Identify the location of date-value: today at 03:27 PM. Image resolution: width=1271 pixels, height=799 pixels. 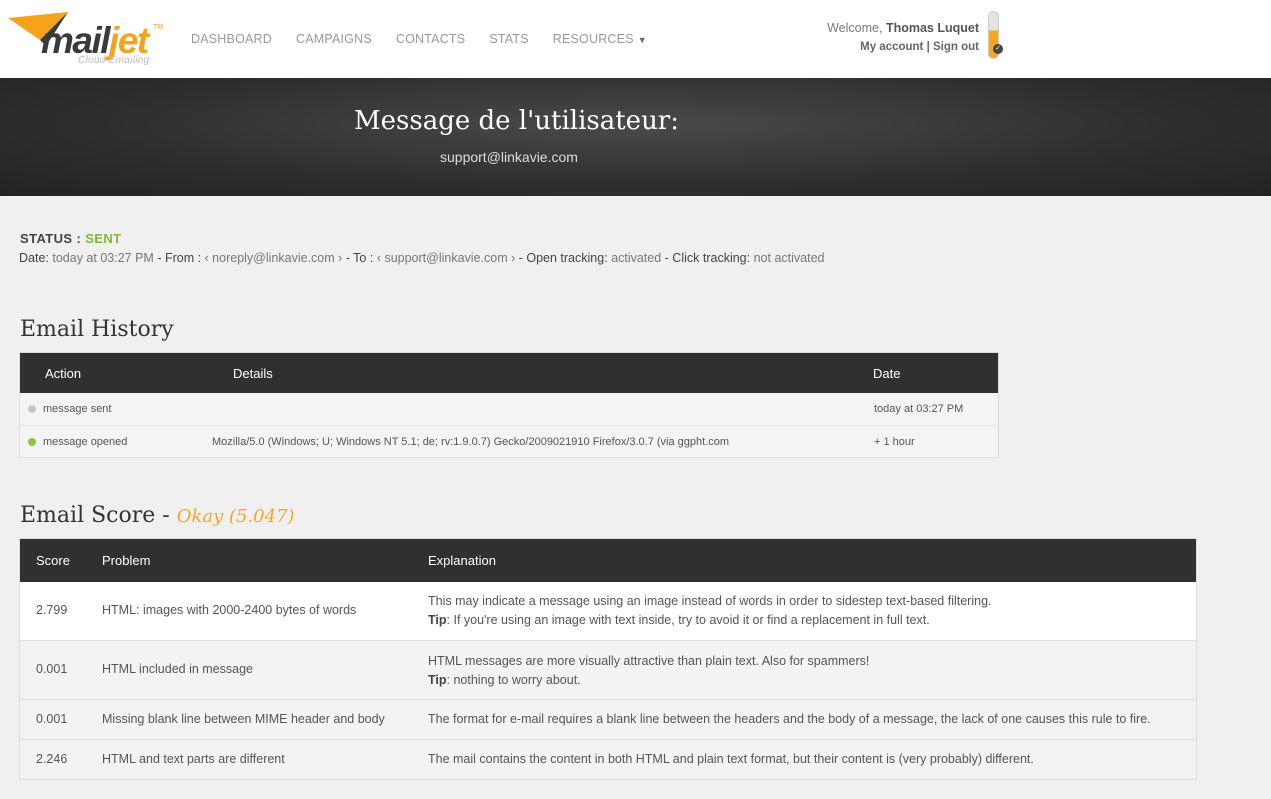
(103, 258).